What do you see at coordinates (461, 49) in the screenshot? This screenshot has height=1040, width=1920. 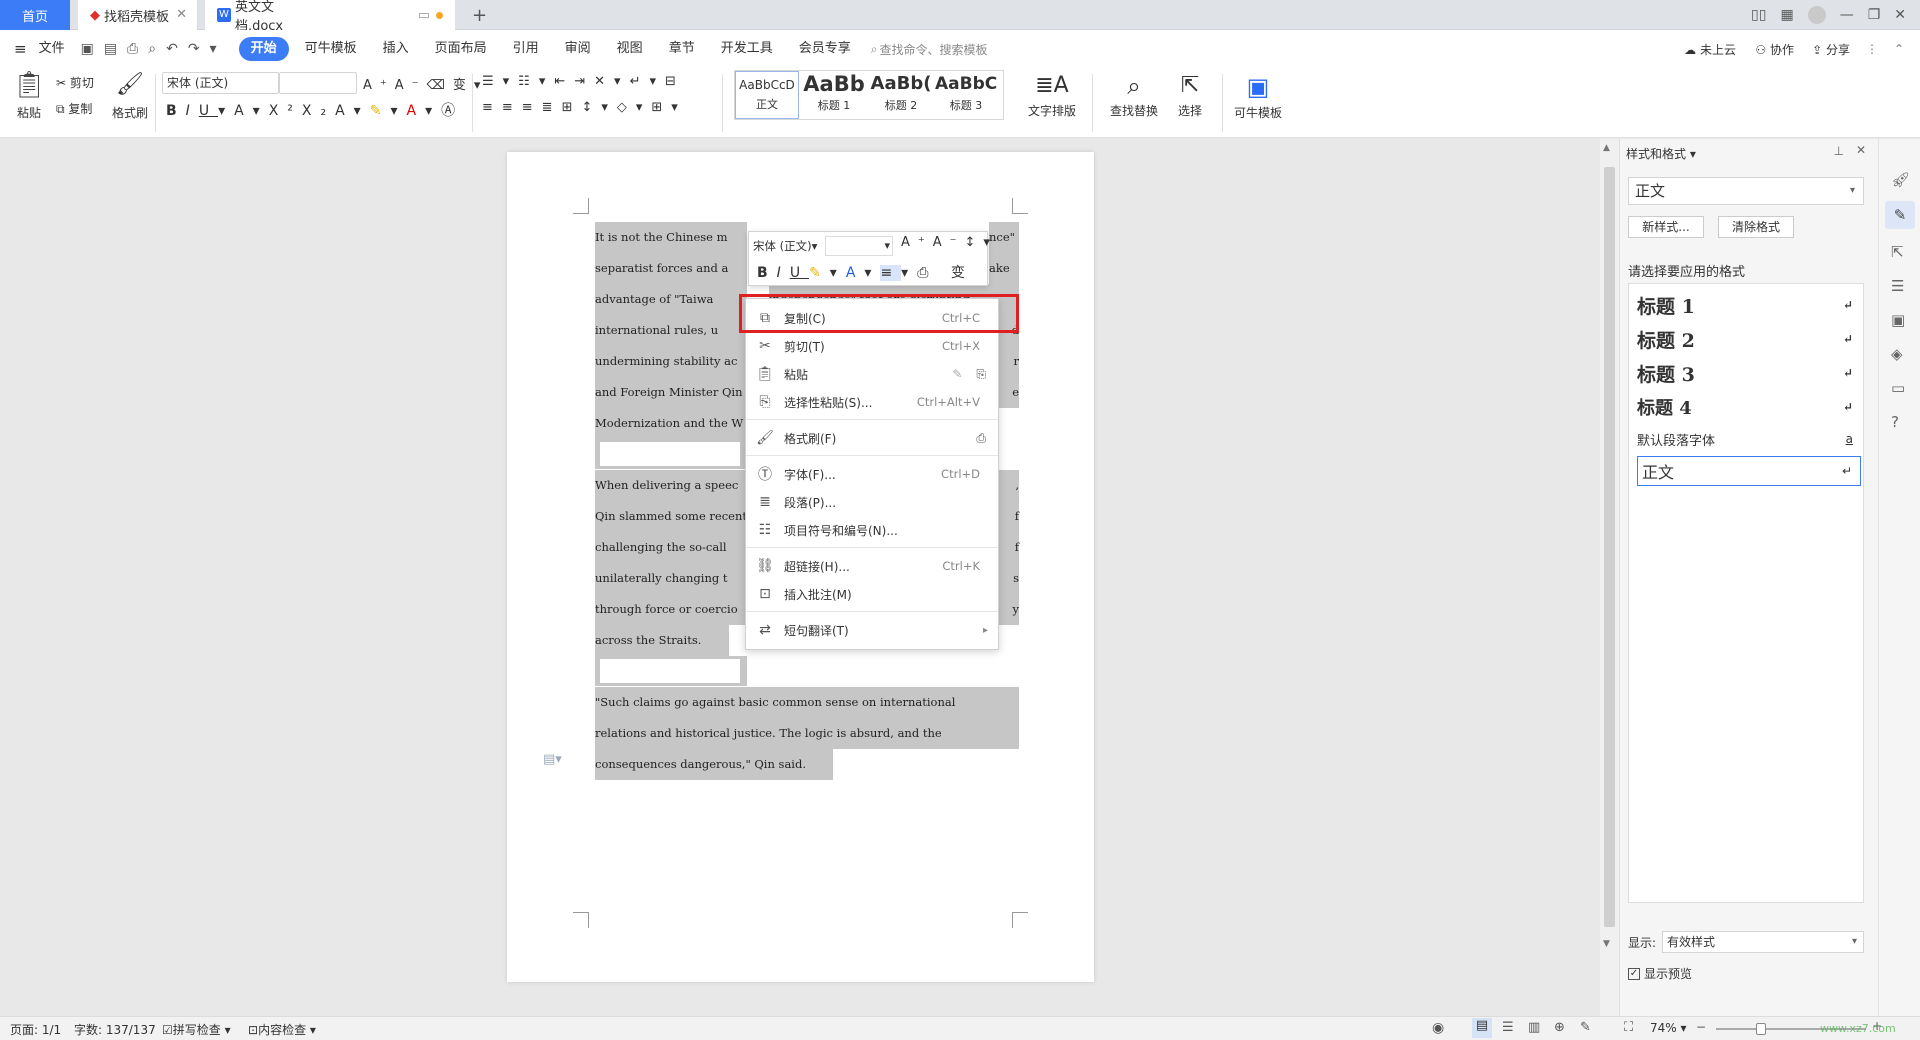 I see `menu-page-layout: 页面布局` at bounding box center [461, 49].